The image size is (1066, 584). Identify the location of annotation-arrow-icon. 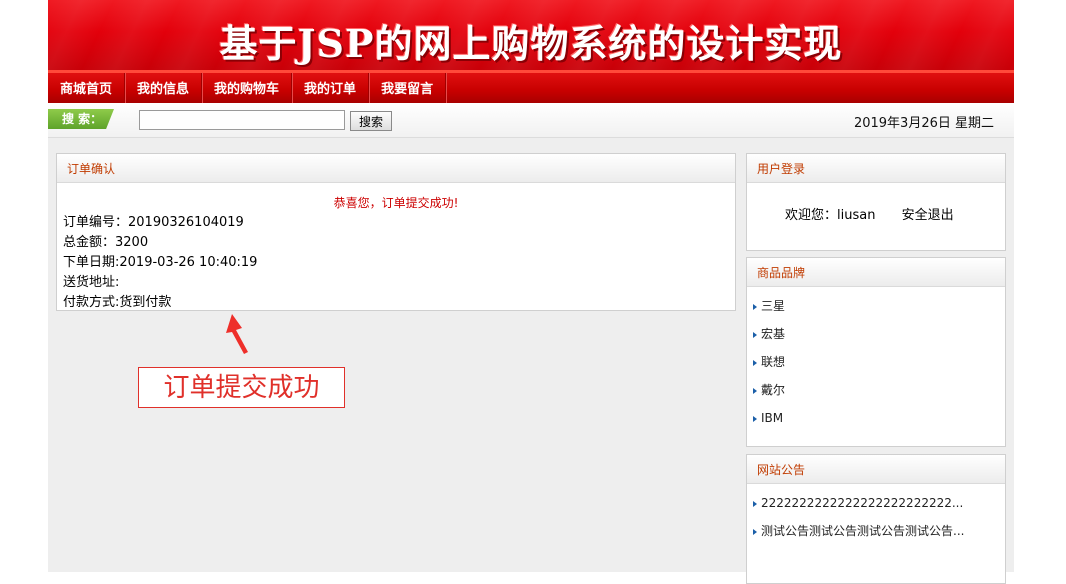
(237, 334).